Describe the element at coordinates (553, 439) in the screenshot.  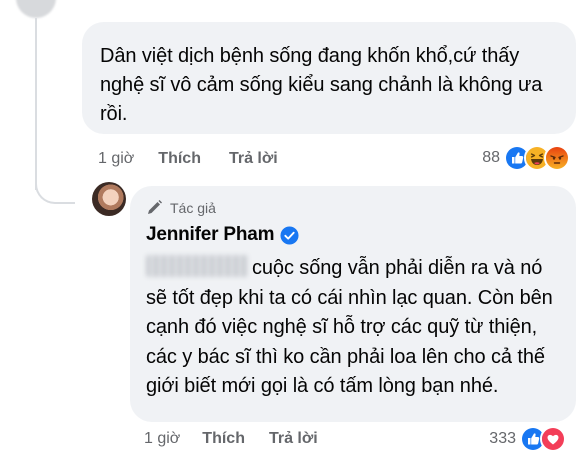
I see `love-icon` at that location.